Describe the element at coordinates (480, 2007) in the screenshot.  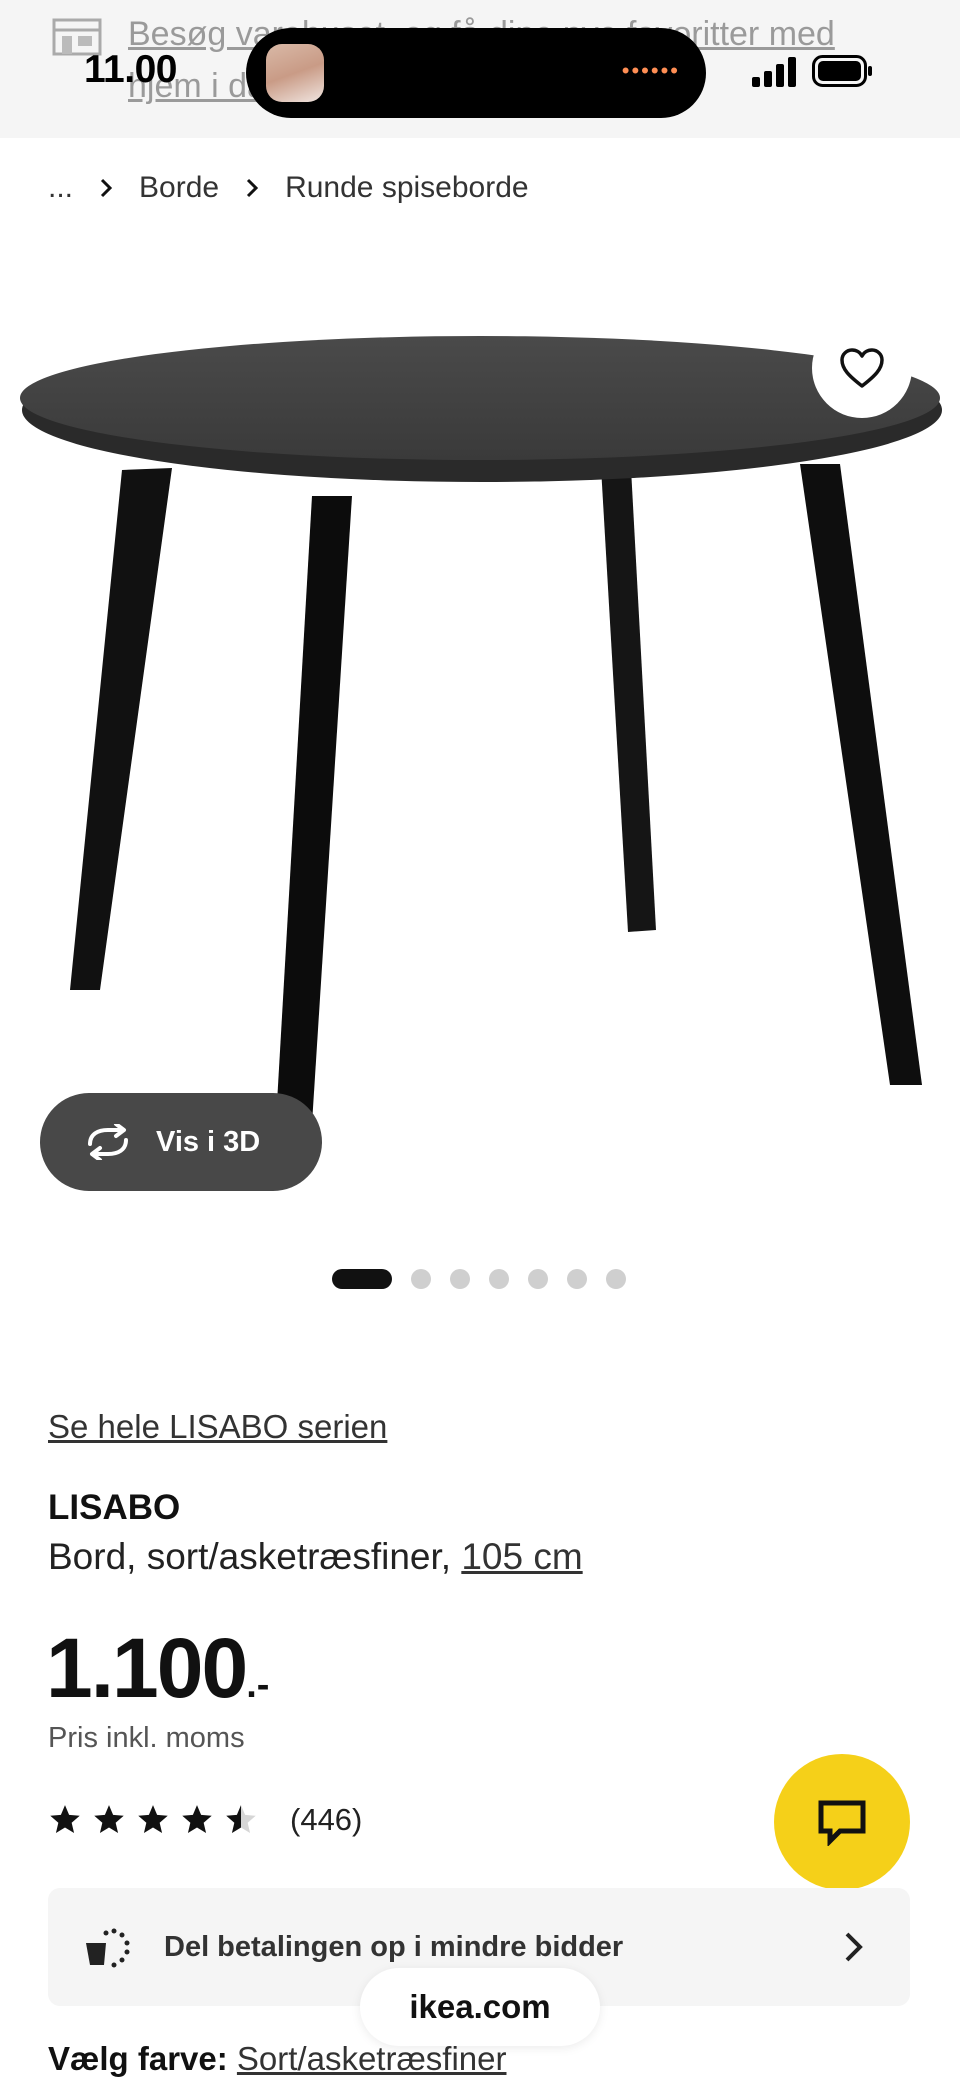
I see `browser-url-pill: ikea.com` at that location.